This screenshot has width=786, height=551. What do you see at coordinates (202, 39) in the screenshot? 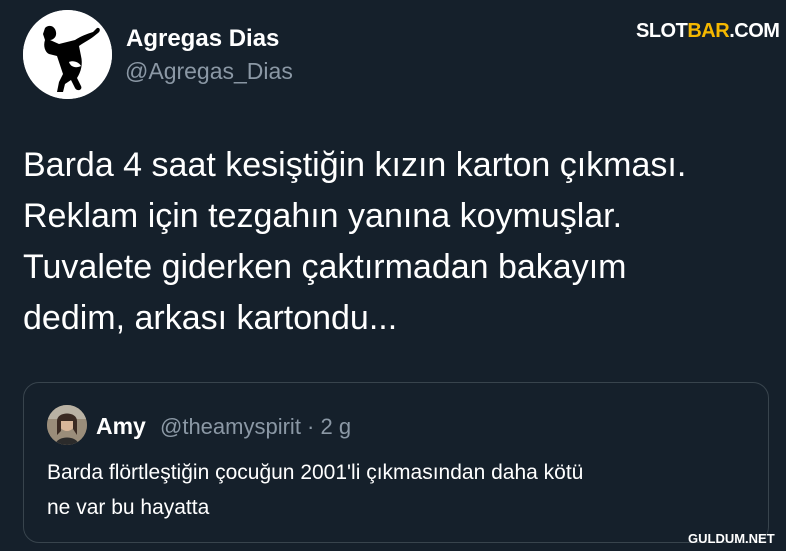
I see `author-display-name: Agregas Dias` at bounding box center [202, 39].